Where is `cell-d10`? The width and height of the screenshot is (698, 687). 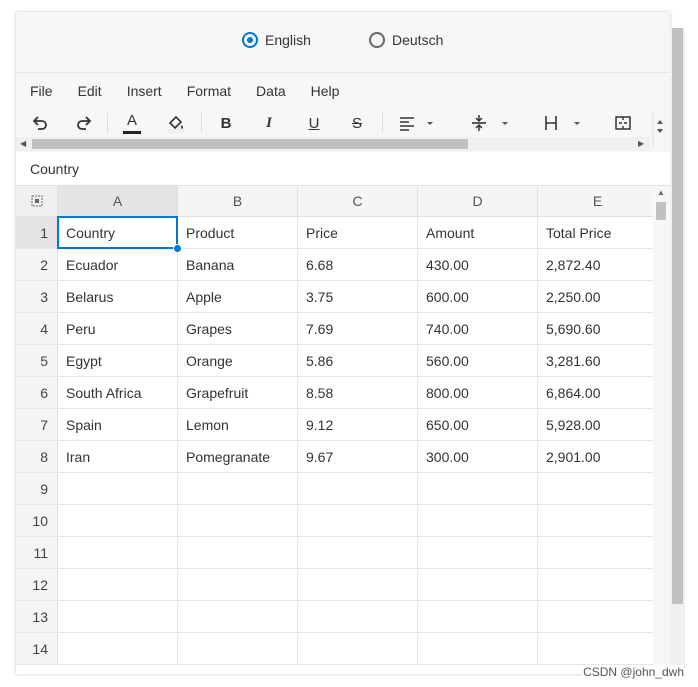
cell-d10 is located at coordinates (478, 521).